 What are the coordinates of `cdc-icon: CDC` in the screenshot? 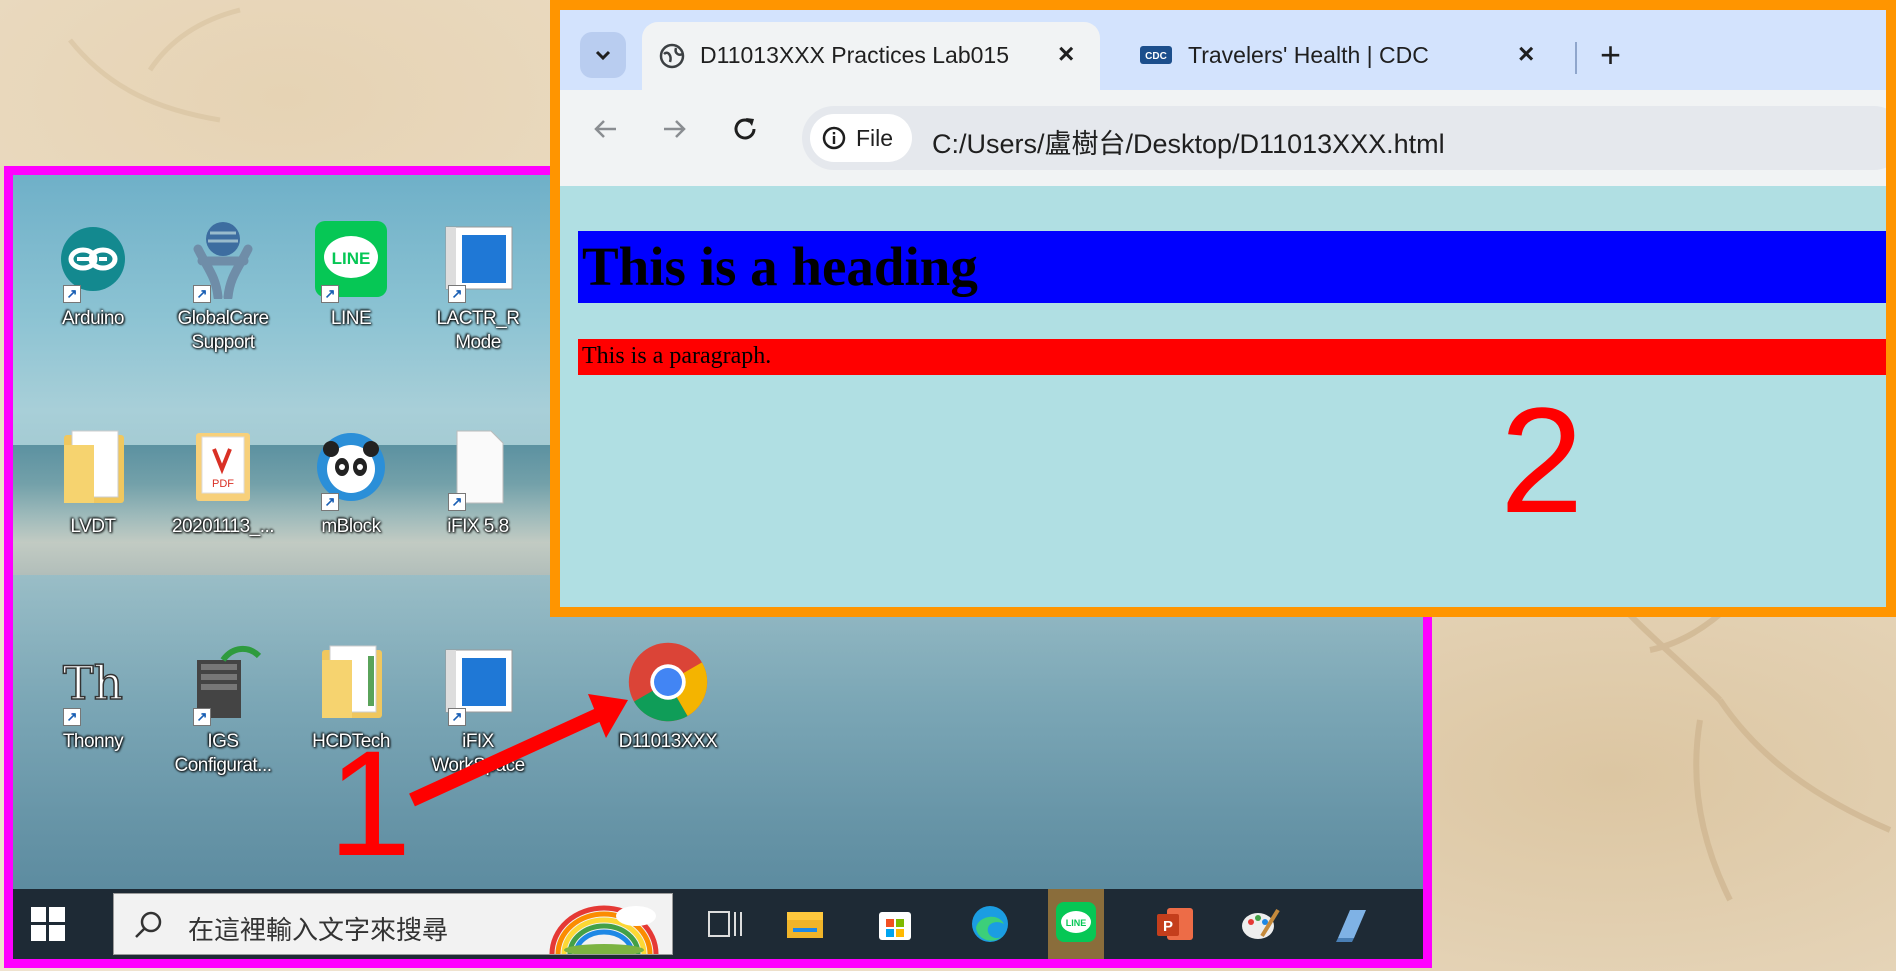 It's located at (1156, 55).